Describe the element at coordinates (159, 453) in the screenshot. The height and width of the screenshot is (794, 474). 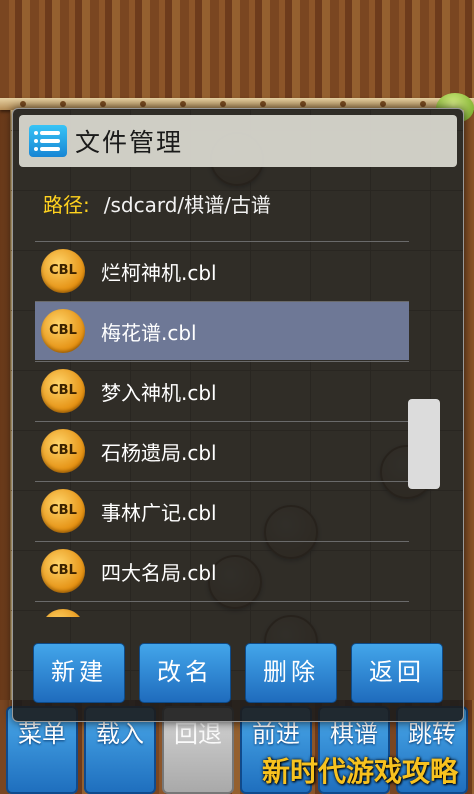
I see `file-name: 石杨遗局.cbl` at that location.